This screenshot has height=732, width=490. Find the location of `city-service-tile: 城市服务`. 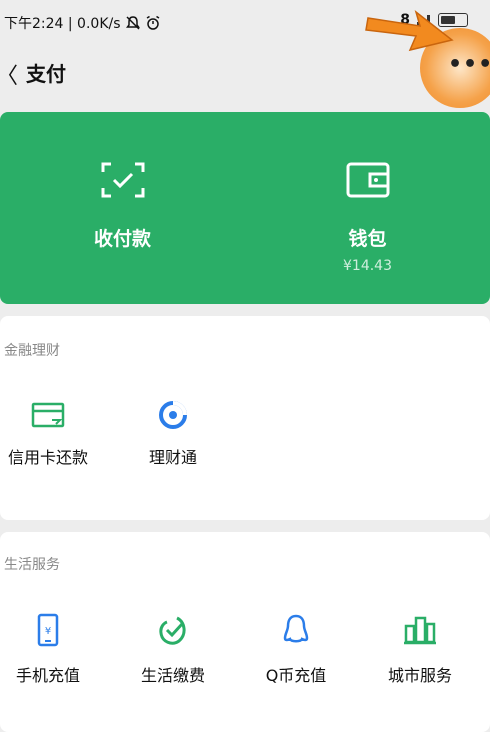

city-service-tile: 城市服务 is located at coordinates (420, 649).